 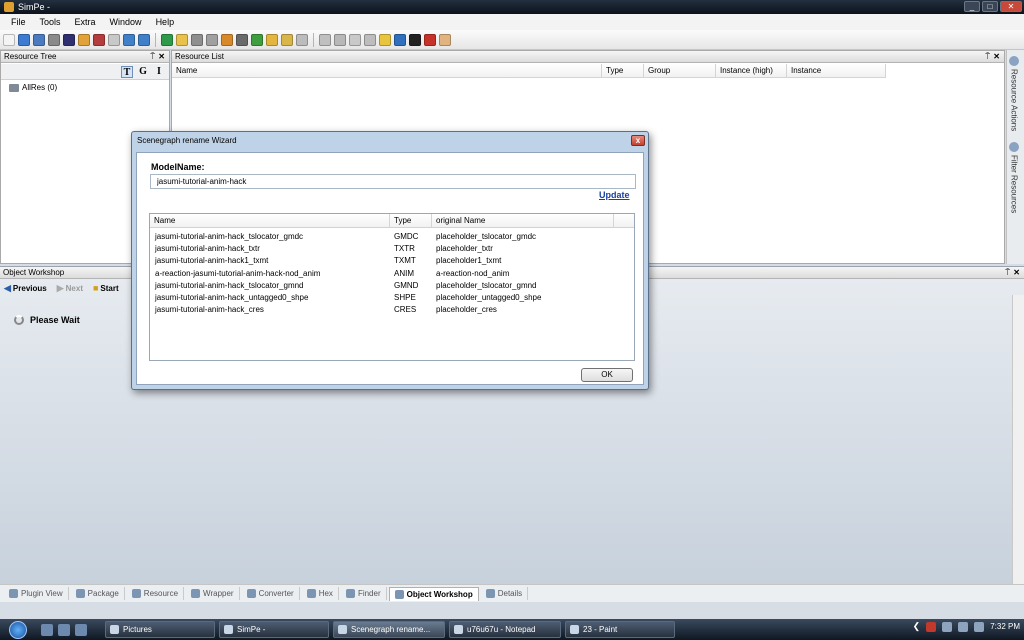 What do you see at coordinates (156, 593) in the screenshot?
I see `tab-resource: Resource` at bounding box center [156, 593].